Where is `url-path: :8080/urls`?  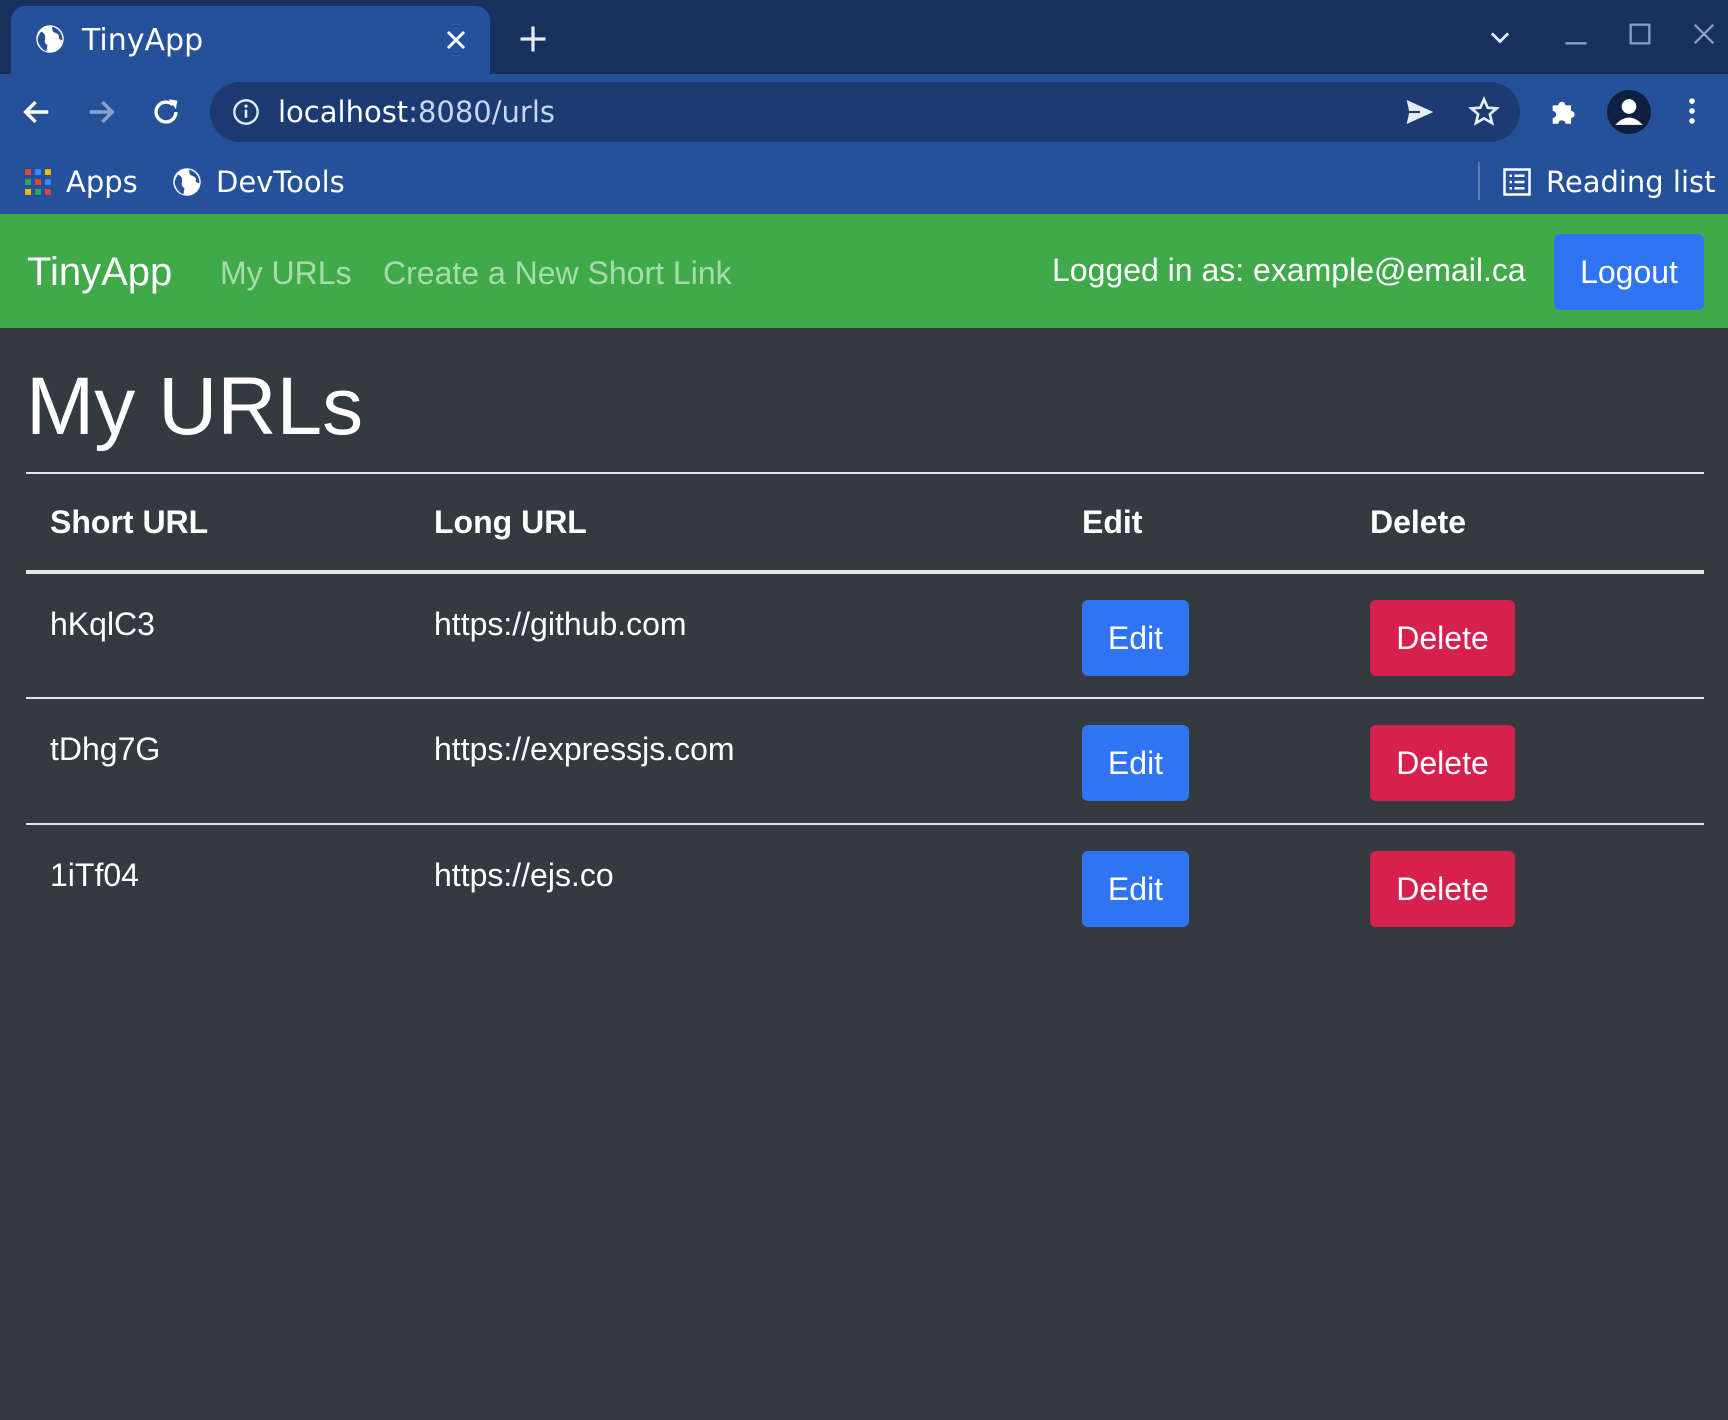 url-path: :8080/urls is located at coordinates (481, 112).